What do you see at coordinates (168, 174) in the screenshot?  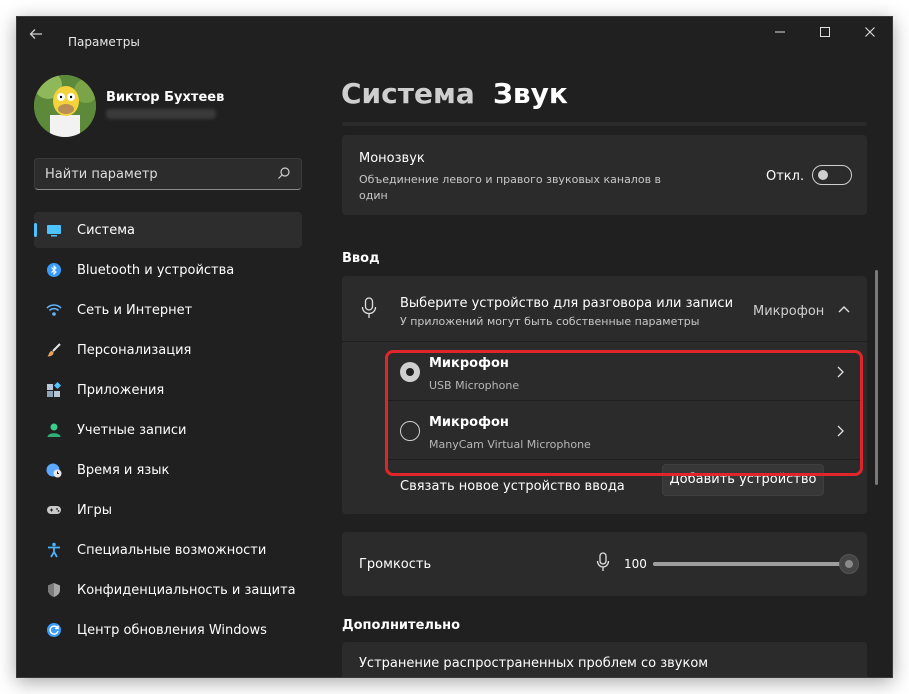 I see `search-input: Найти параметр` at bounding box center [168, 174].